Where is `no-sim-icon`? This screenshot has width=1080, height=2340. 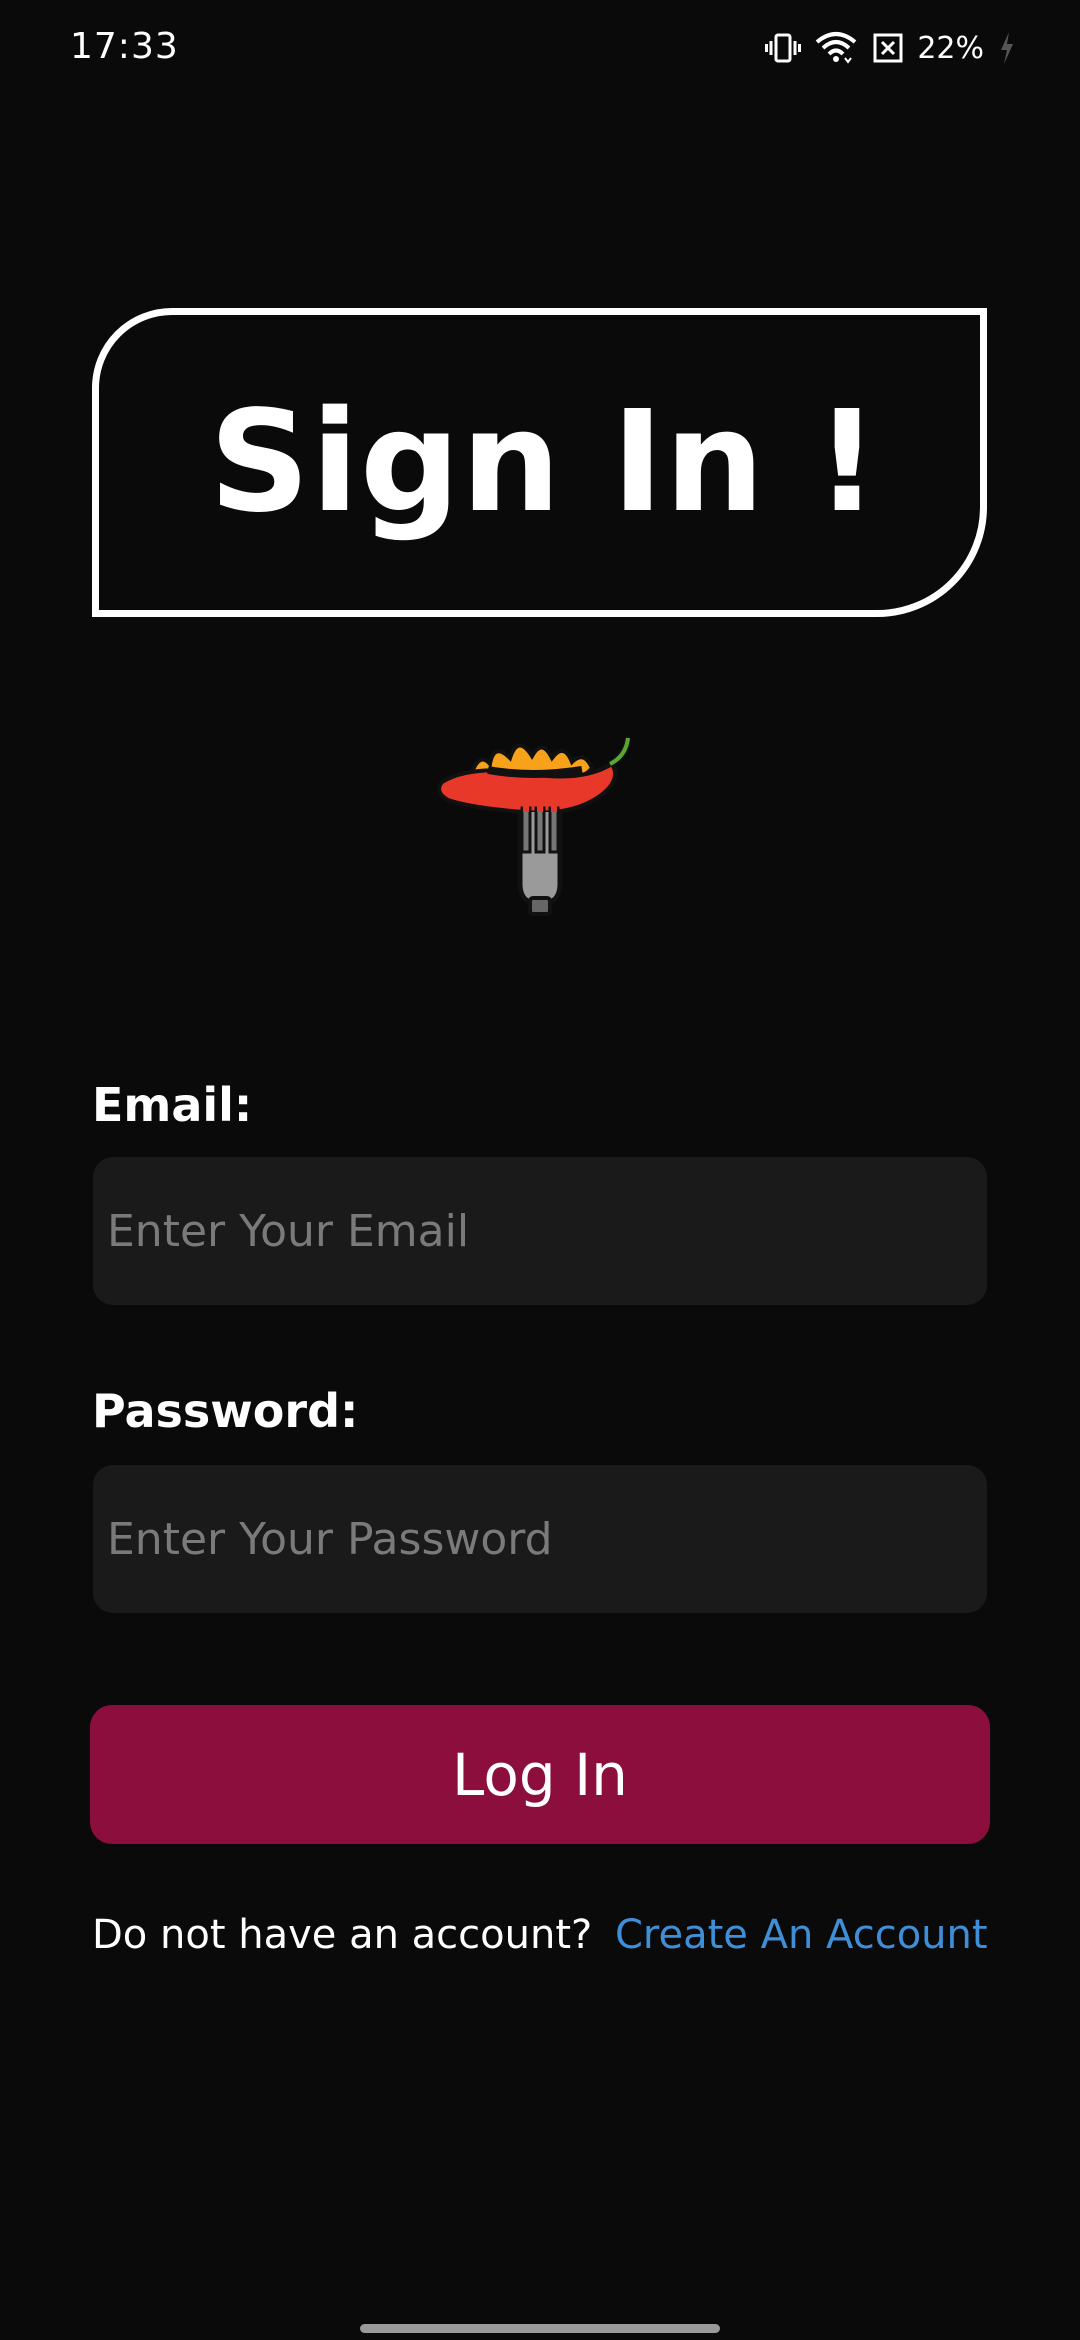 no-sim-icon is located at coordinates (888, 48).